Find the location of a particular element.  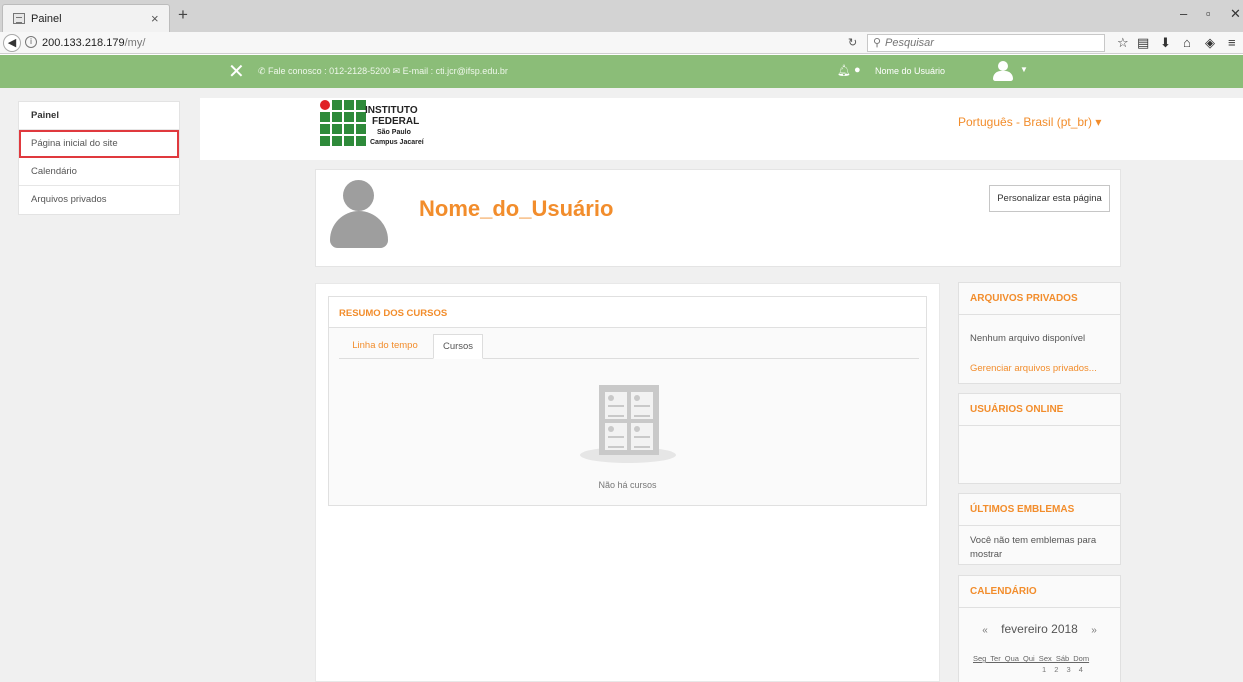

tab-timeline: Linha do tempo is located at coordinates (385, 346).